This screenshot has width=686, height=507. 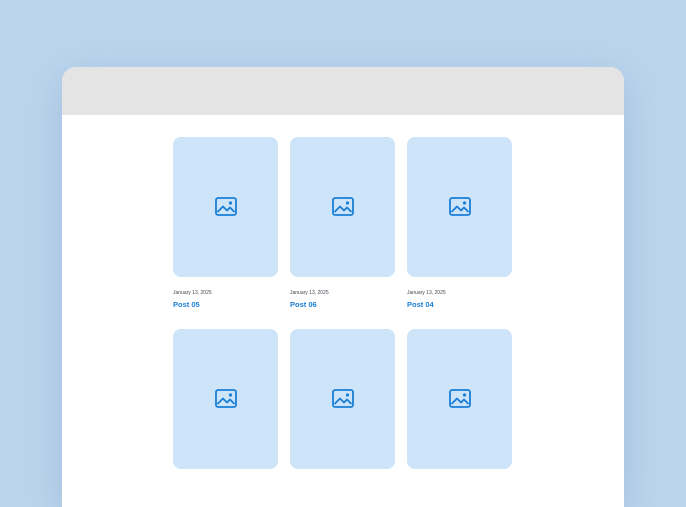 What do you see at coordinates (459, 304) in the screenshot?
I see `post-title-link: Post 04` at bounding box center [459, 304].